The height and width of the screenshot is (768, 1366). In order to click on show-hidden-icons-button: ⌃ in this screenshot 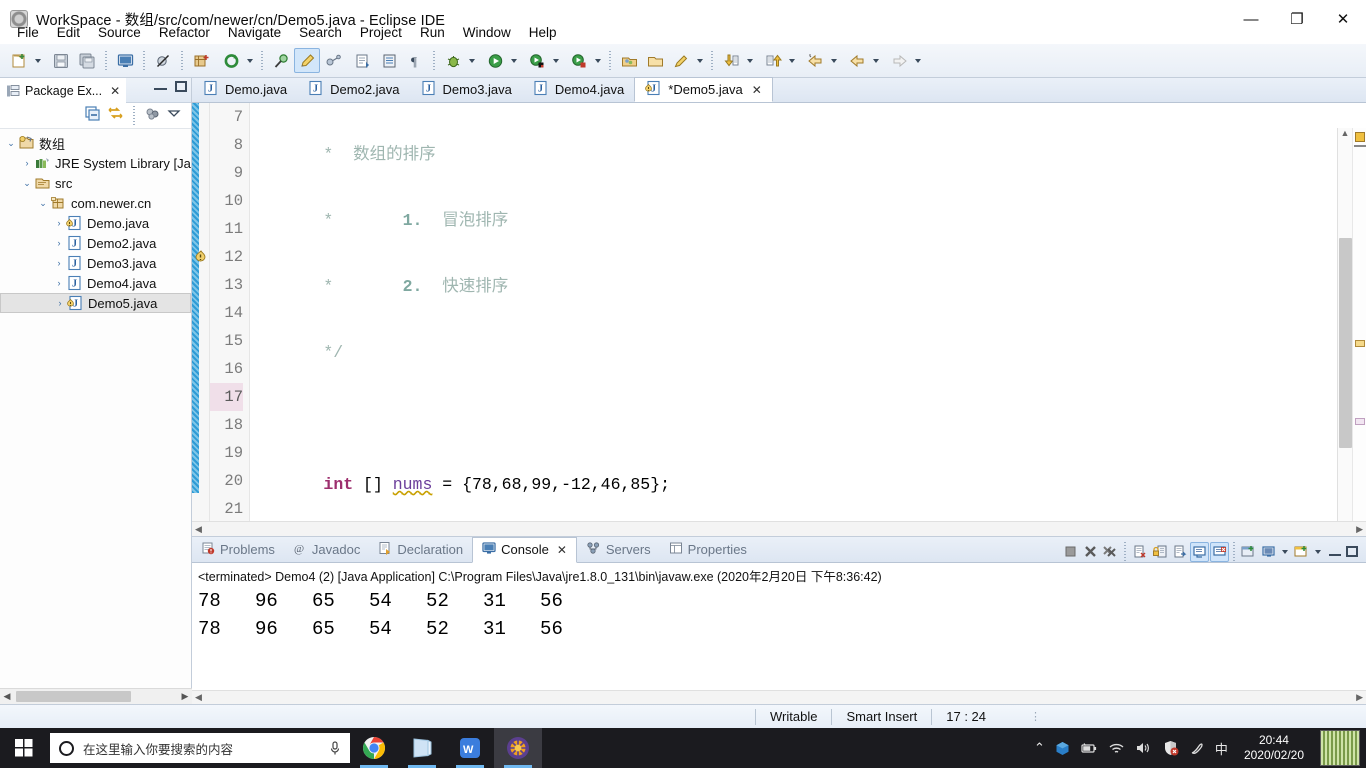, I will do `click(1039, 748)`.